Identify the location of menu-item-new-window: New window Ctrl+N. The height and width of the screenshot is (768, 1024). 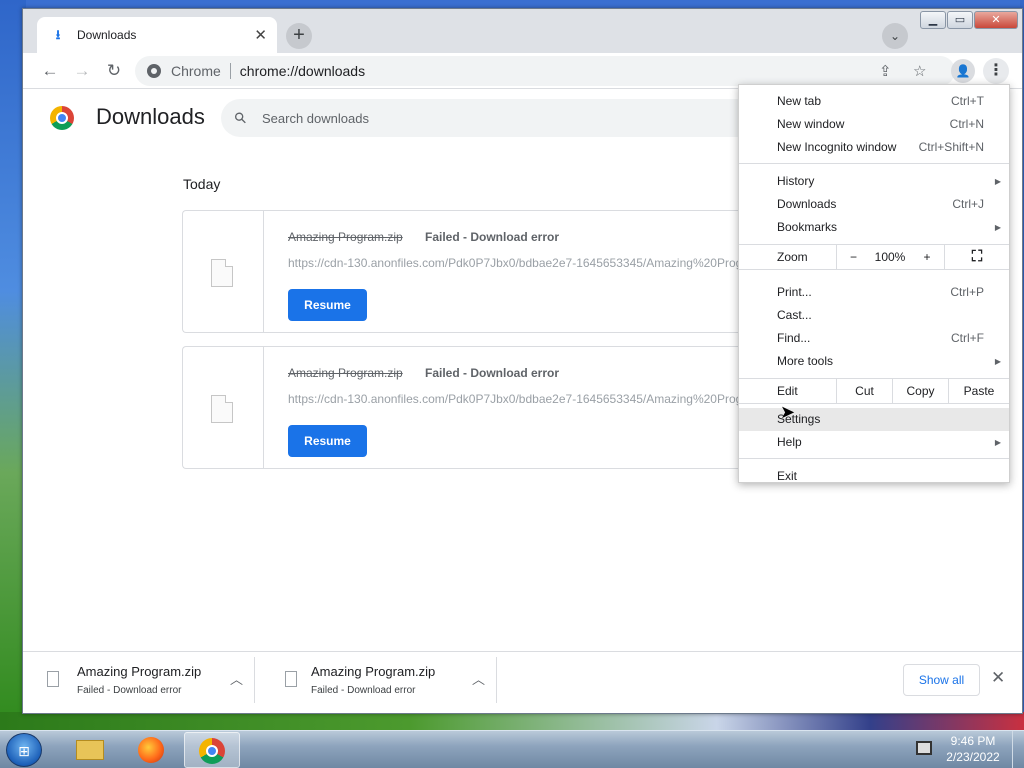
(874, 124).